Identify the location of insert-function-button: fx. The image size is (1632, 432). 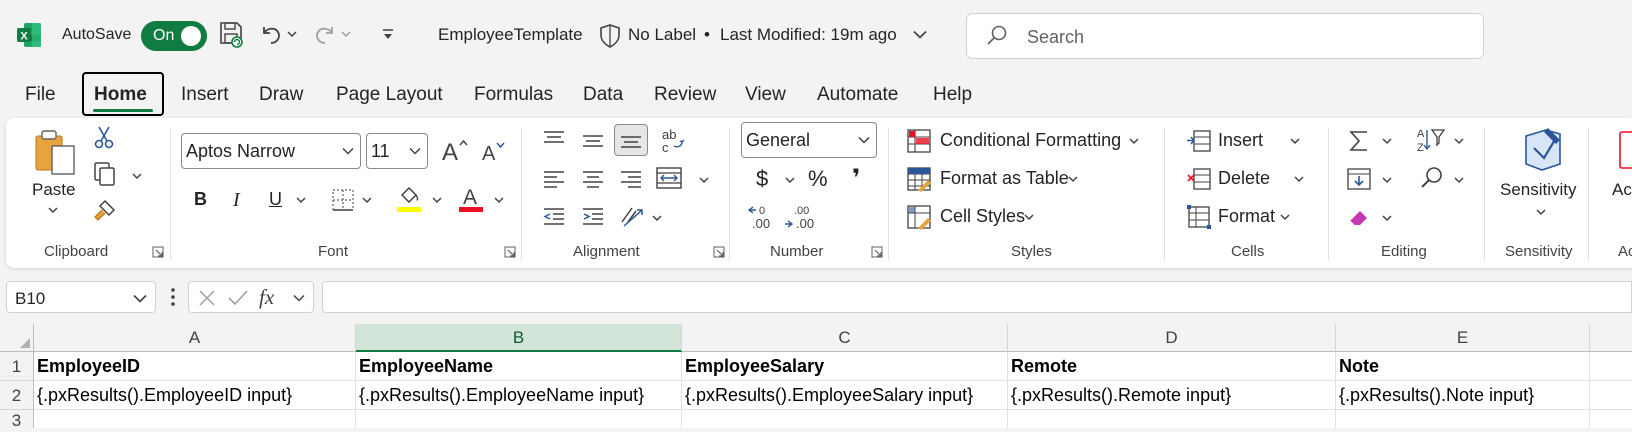
(266, 297).